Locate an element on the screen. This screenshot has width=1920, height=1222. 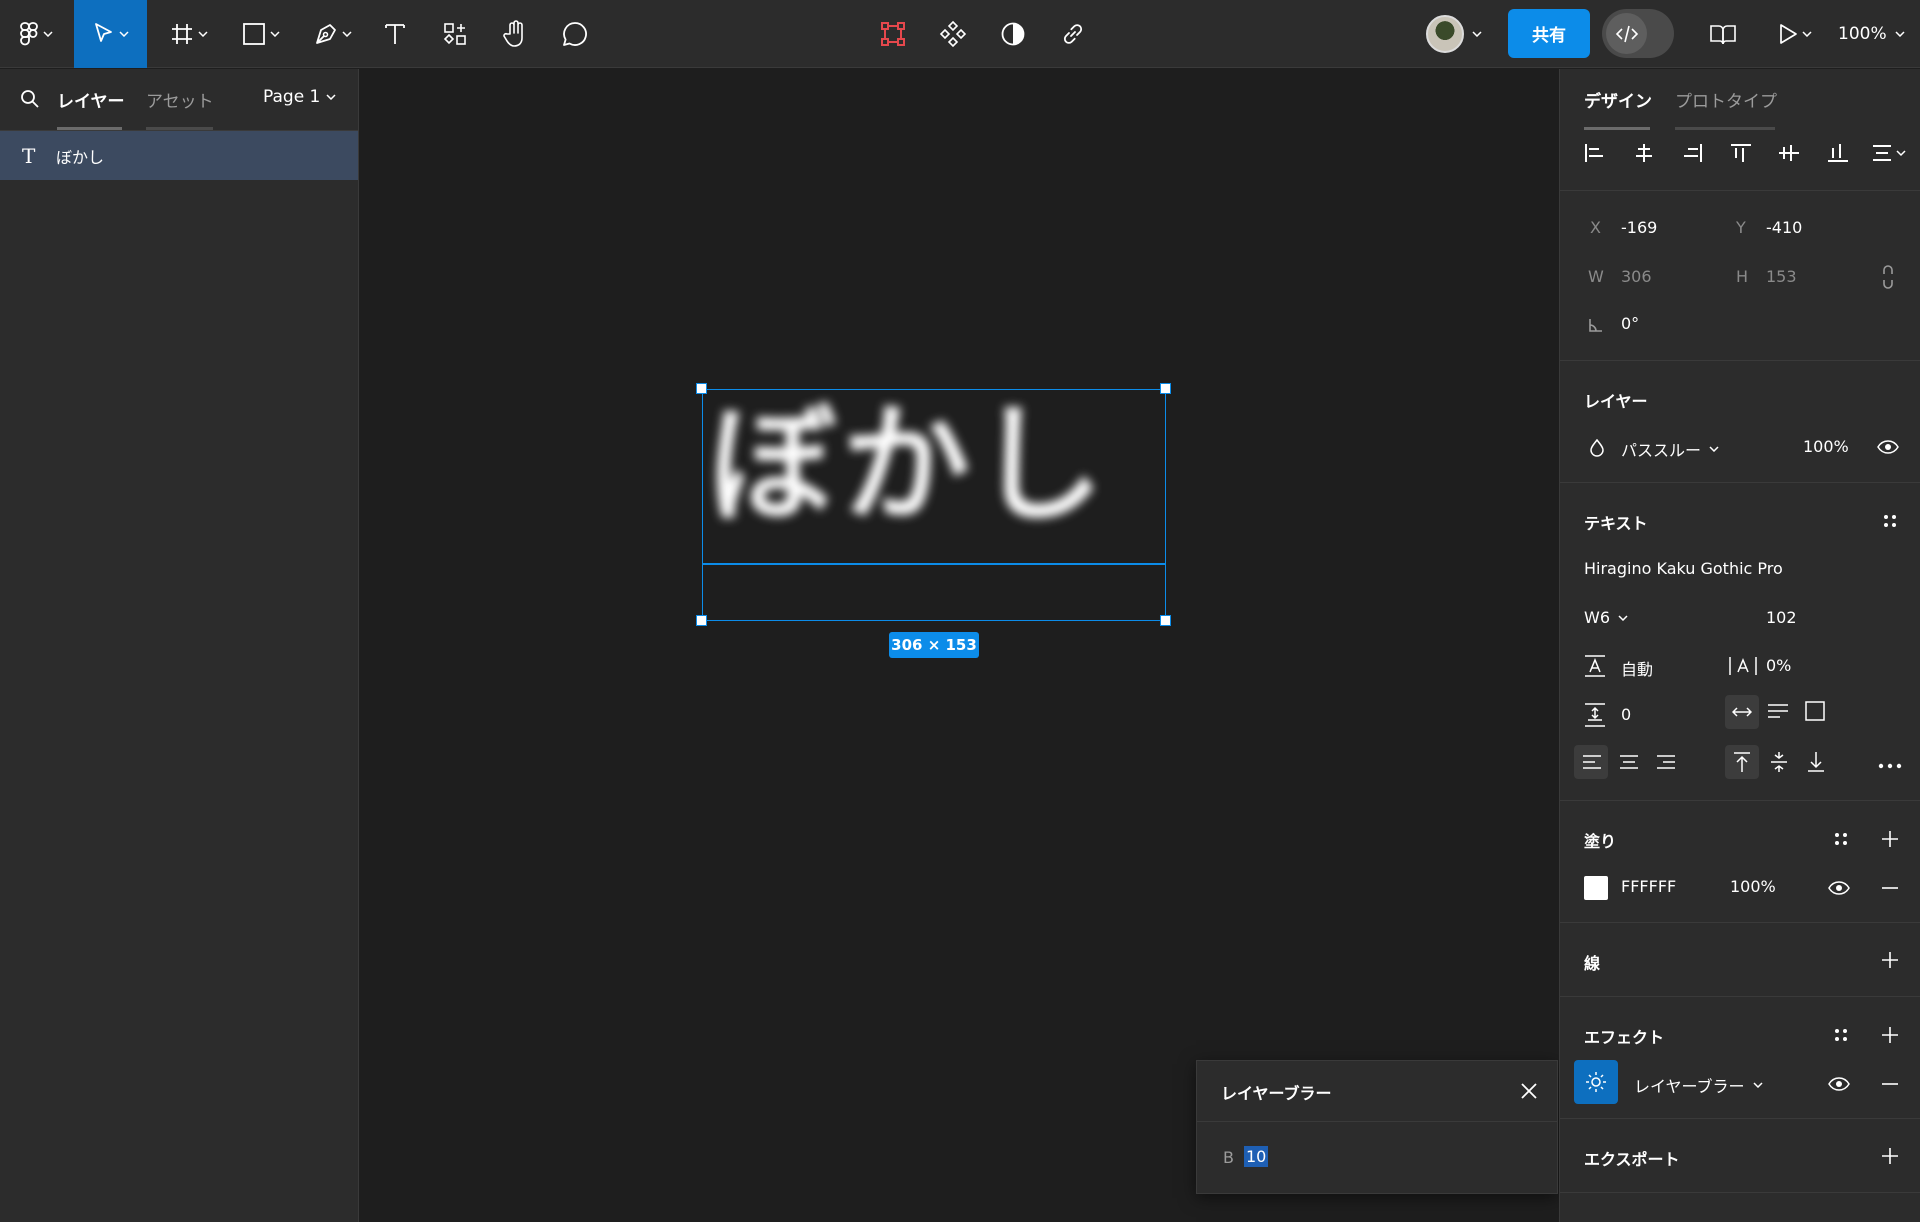
resize-handle-top-right is located at coordinates (1165, 388).